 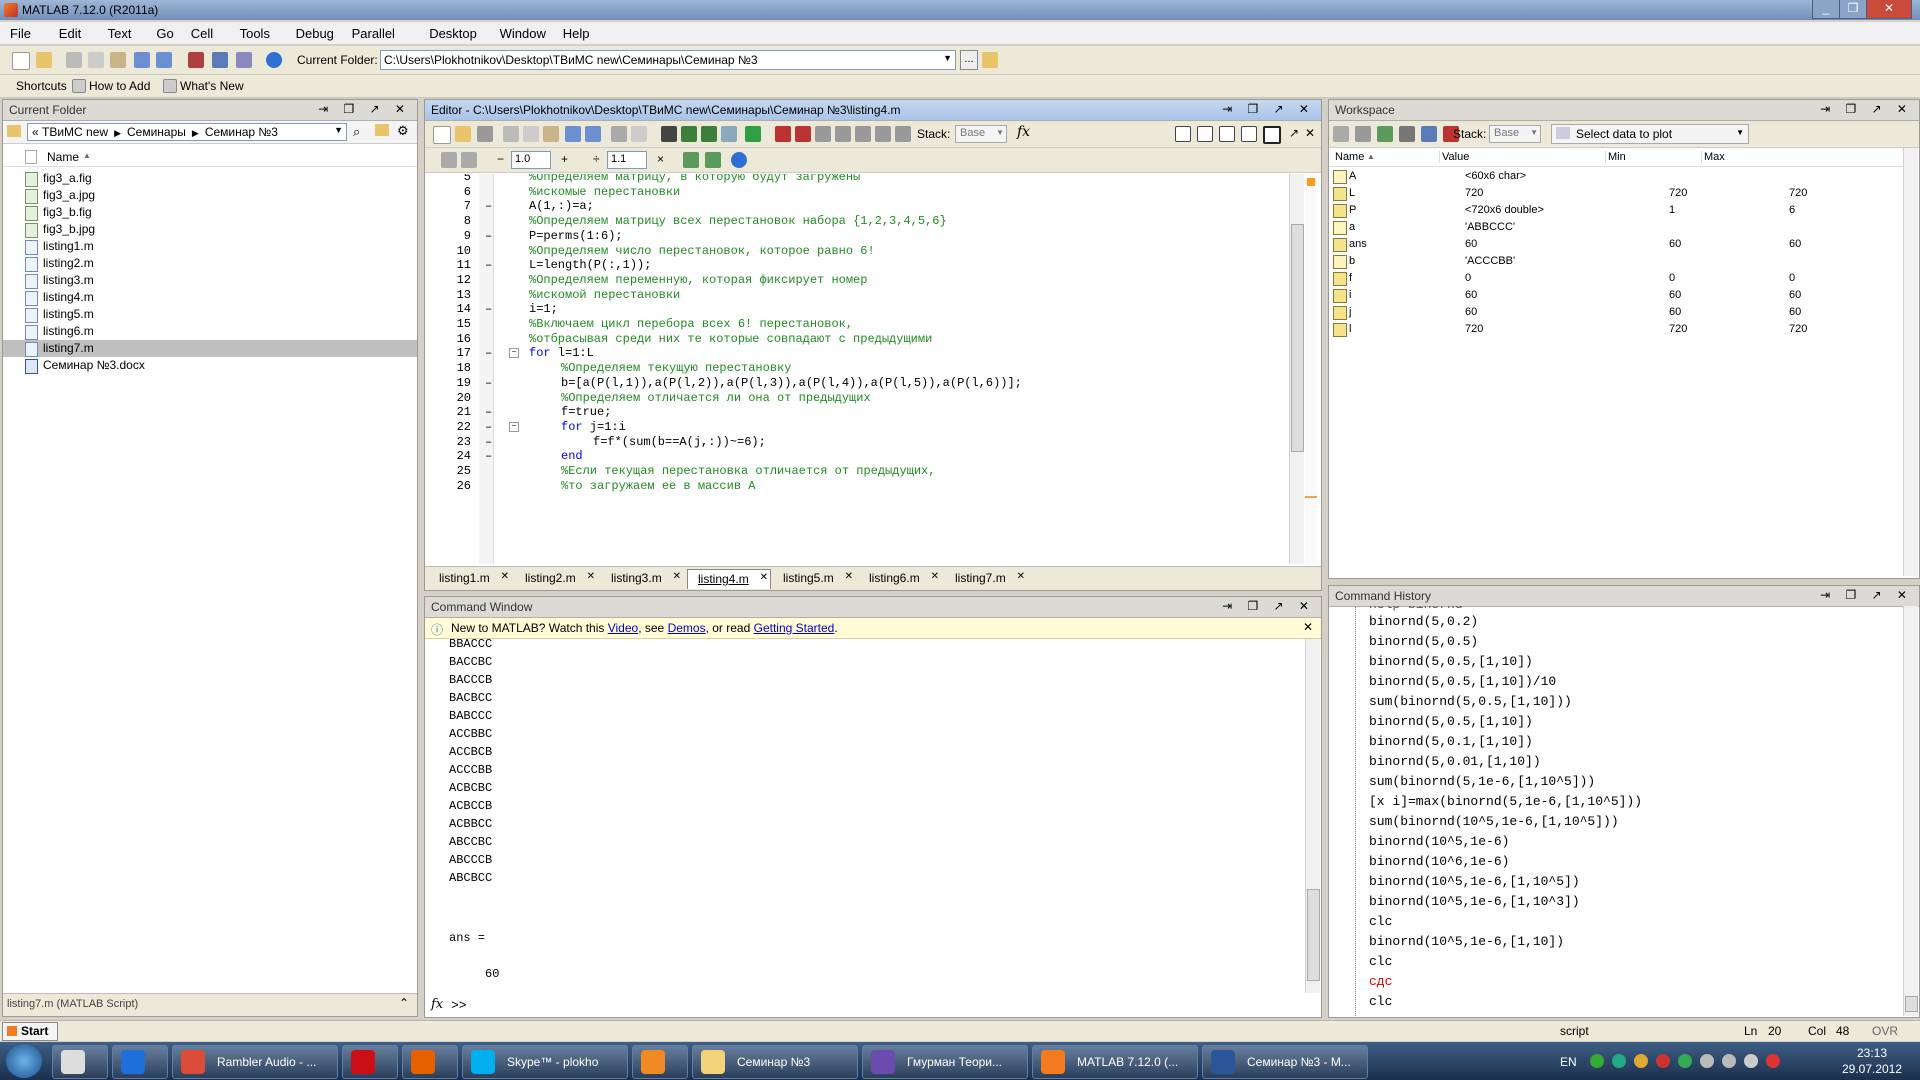 What do you see at coordinates (1466, 941) in the screenshot?
I see `history-item: binornd(10^5,1e-6,[1,10])` at bounding box center [1466, 941].